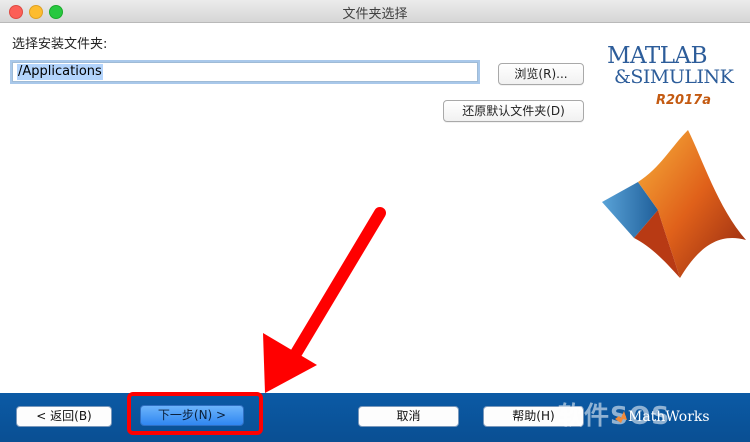 Image resolution: width=750 pixels, height=442 pixels. What do you see at coordinates (669, 417) in the screenshot?
I see `mathworks-brand: MathWorks` at bounding box center [669, 417].